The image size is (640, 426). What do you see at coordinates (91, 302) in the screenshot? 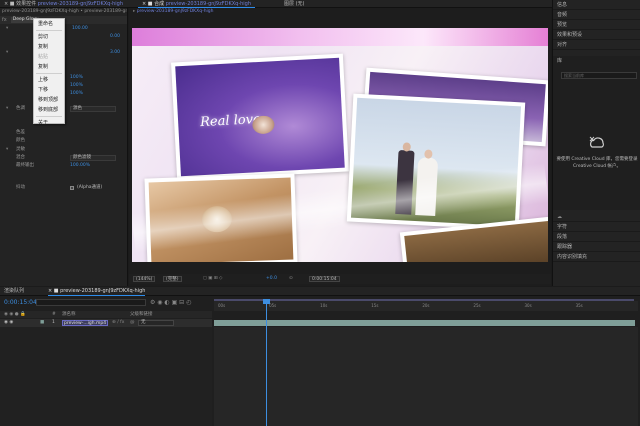
I see `layer-search-input` at bounding box center [91, 302].